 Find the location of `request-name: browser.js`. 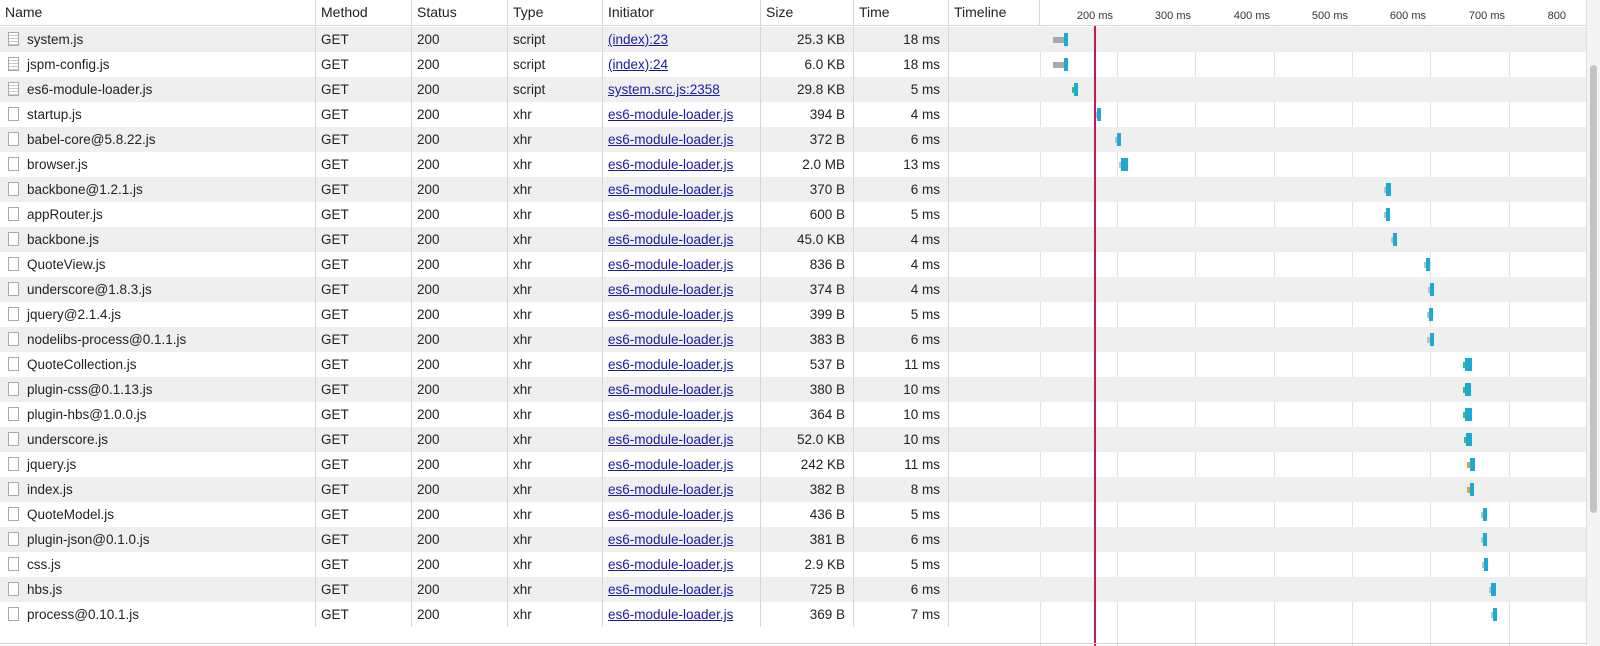

request-name: browser.js is located at coordinates (57, 164).